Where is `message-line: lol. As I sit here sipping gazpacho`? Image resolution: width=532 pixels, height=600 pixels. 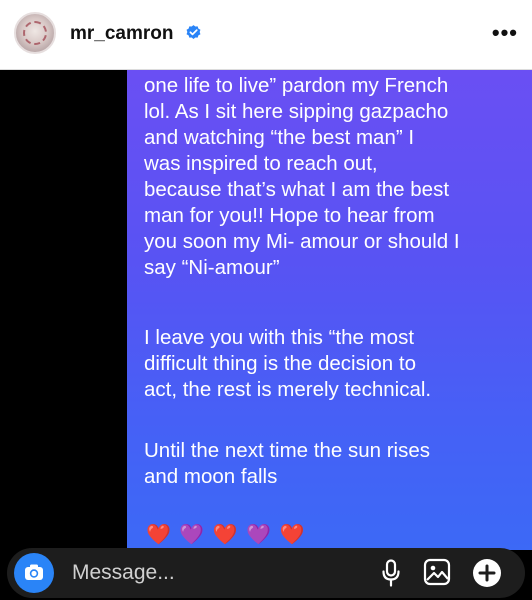
message-line: lol. As I sit here sipping gazpacho is located at coordinates (296, 111).